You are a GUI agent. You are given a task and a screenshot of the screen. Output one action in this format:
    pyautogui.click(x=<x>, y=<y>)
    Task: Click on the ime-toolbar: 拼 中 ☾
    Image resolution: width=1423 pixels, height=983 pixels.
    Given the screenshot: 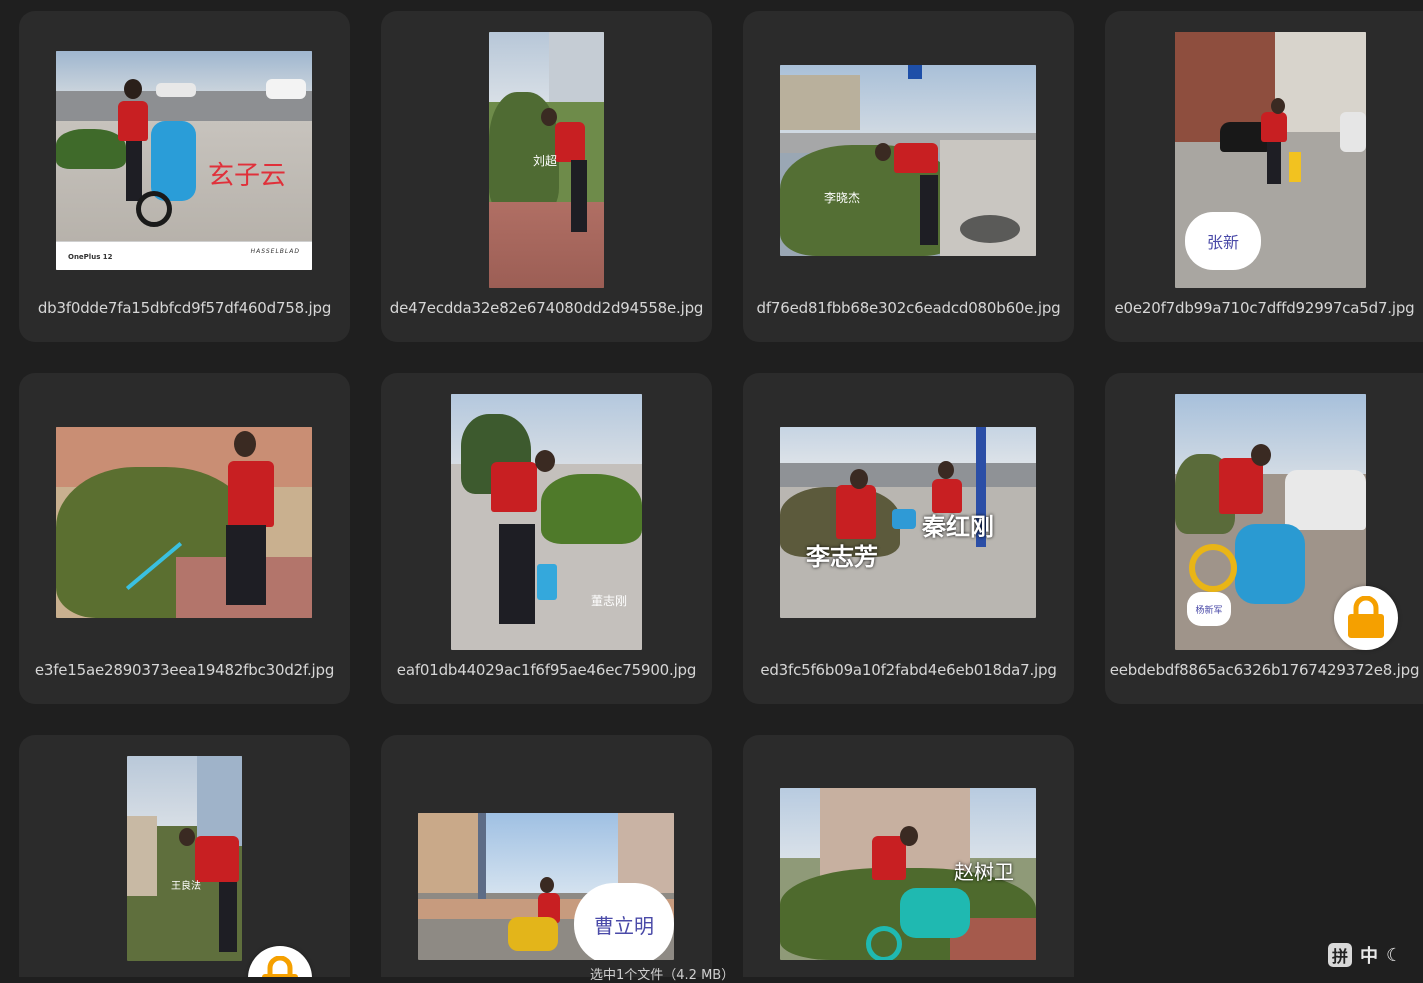 What is the action you would take?
    pyautogui.click(x=1365, y=955)
    